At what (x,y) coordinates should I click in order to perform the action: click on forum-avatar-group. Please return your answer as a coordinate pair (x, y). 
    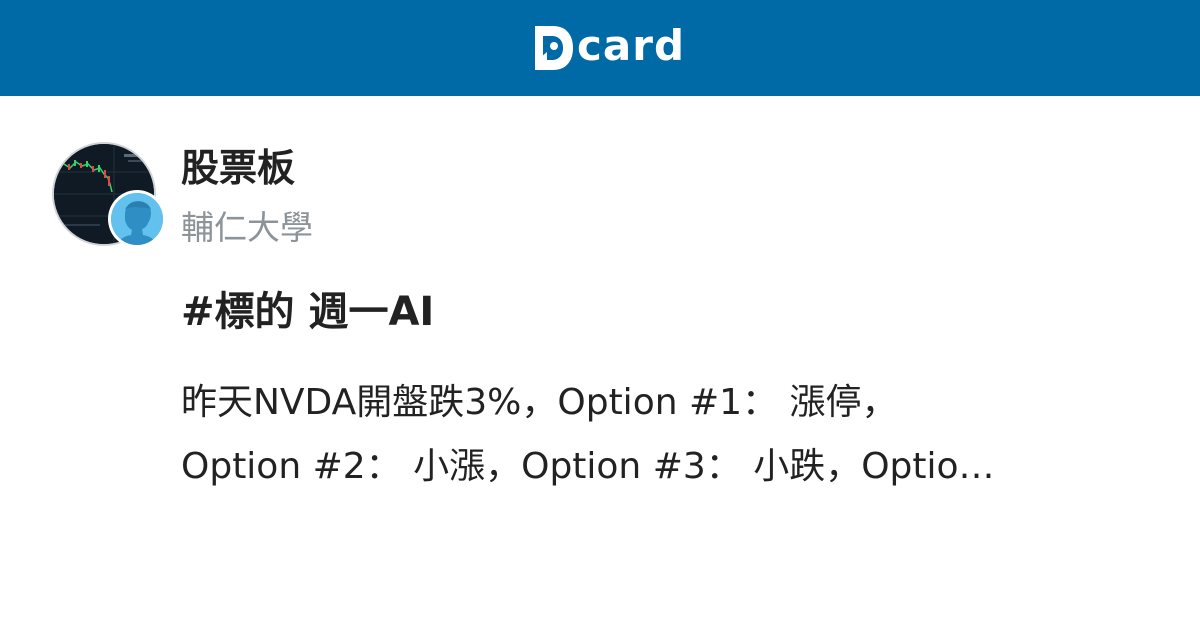
    Looking at the image, I should click on (109, 195).